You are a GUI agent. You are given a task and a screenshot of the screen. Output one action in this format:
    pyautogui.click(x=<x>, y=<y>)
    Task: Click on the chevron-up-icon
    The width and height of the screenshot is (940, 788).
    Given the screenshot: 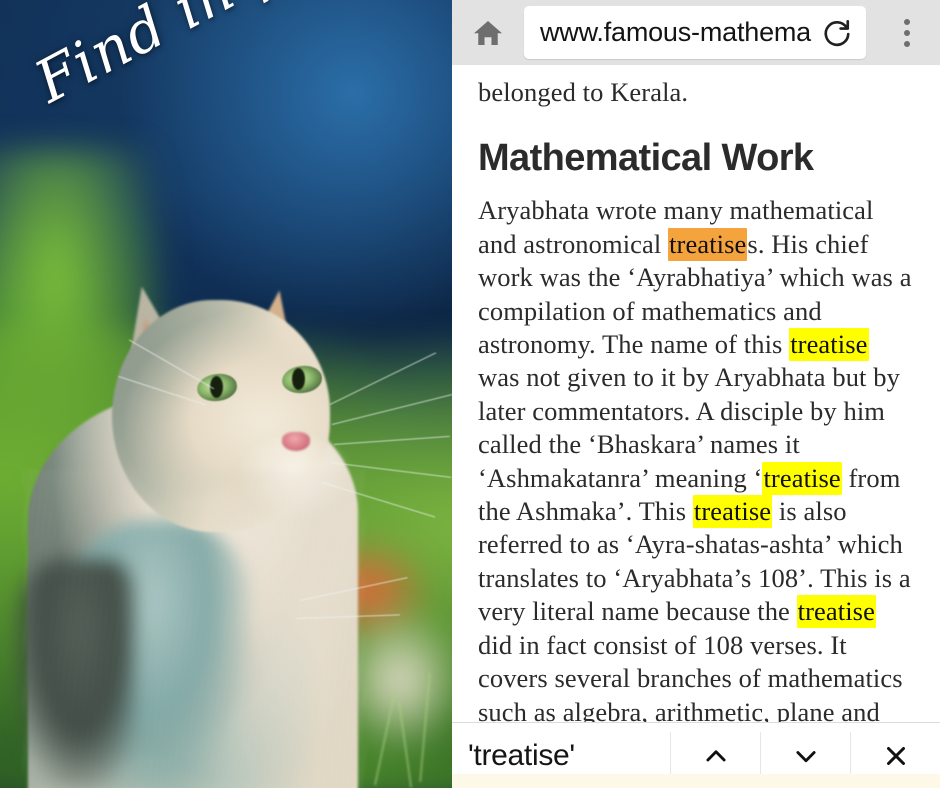 What is the action you would take?
    pyautogui.click(x=715, y=755)
    